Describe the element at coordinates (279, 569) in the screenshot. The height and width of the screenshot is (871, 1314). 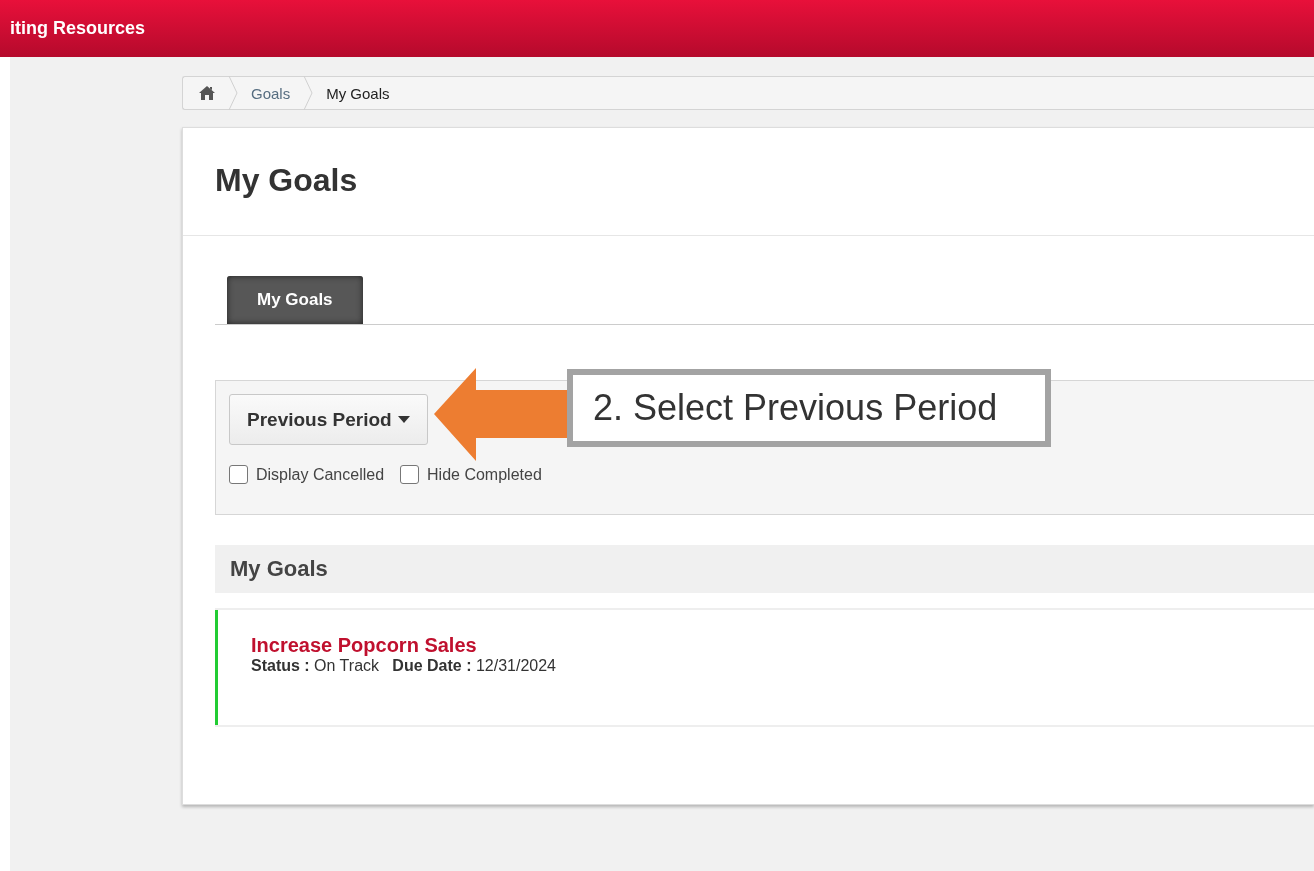
I see `section-title: My Goals` at that location.